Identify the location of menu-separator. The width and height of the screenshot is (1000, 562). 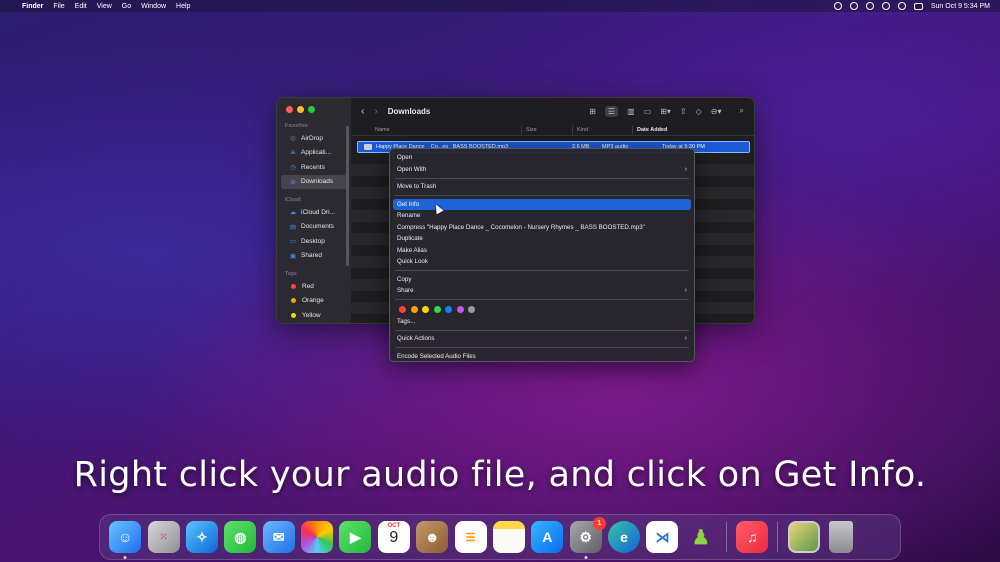
(542, 195).